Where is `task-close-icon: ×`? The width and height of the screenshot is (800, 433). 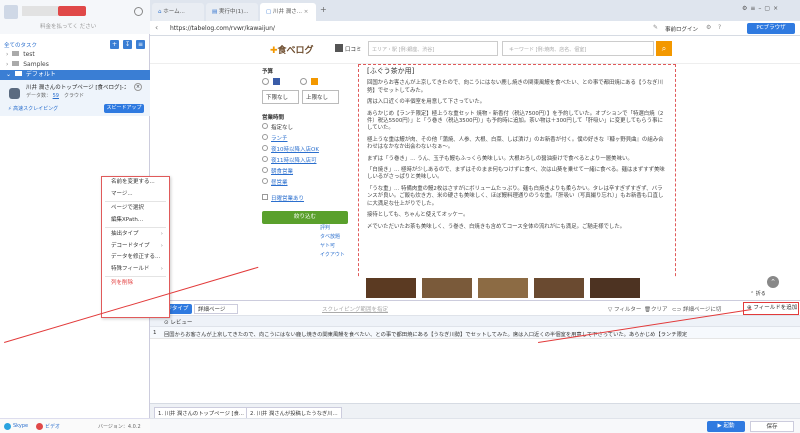
task-close-icon: × is located at coordinates (138, 87).